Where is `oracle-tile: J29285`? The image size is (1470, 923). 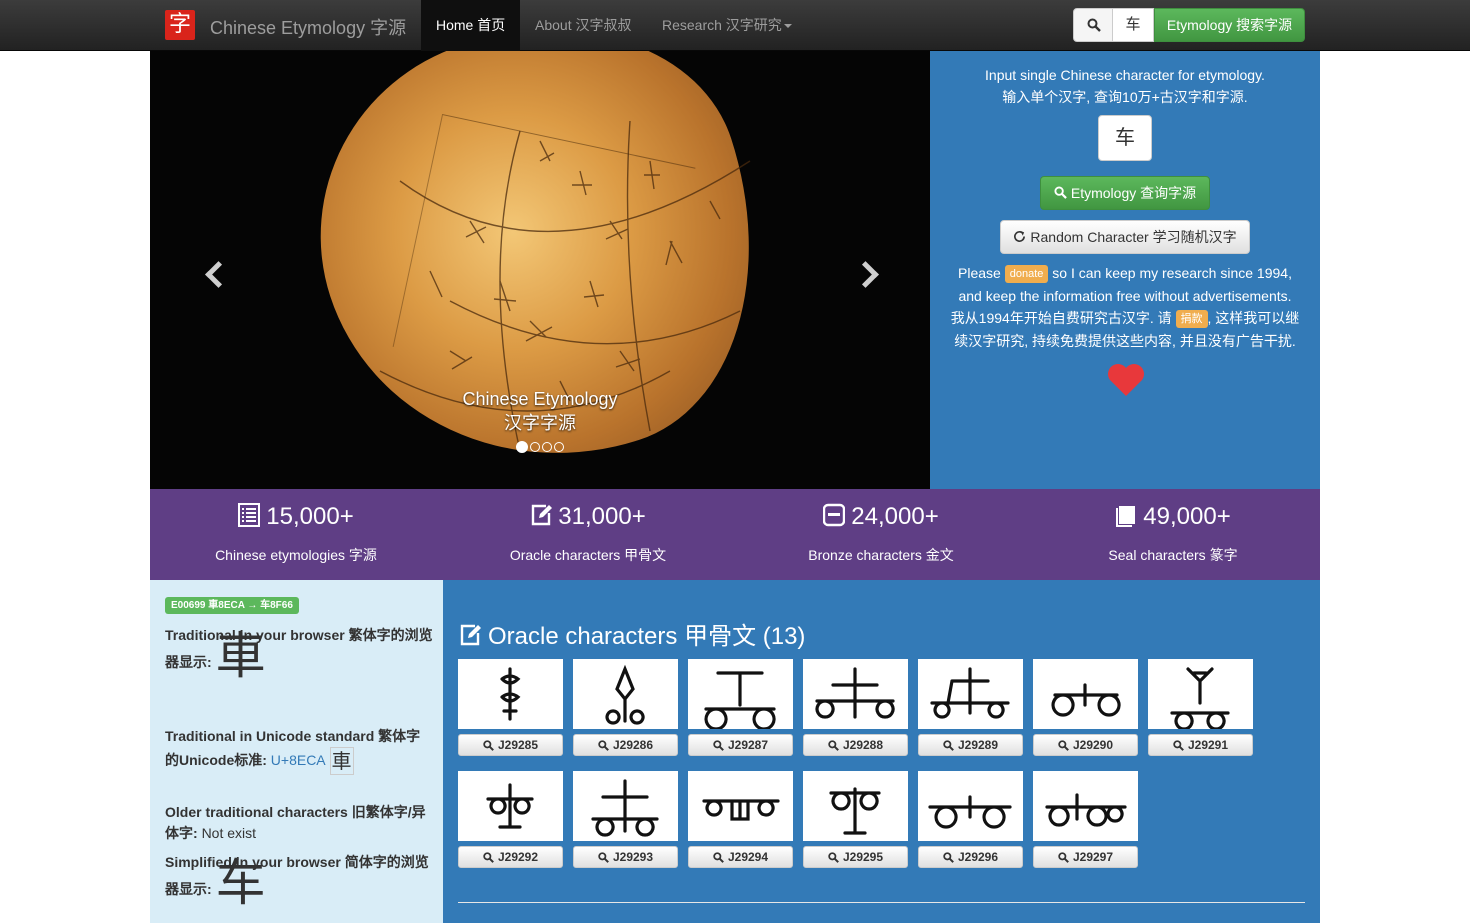 oracle-tile: J29285 is located at coordinates (510, 708).